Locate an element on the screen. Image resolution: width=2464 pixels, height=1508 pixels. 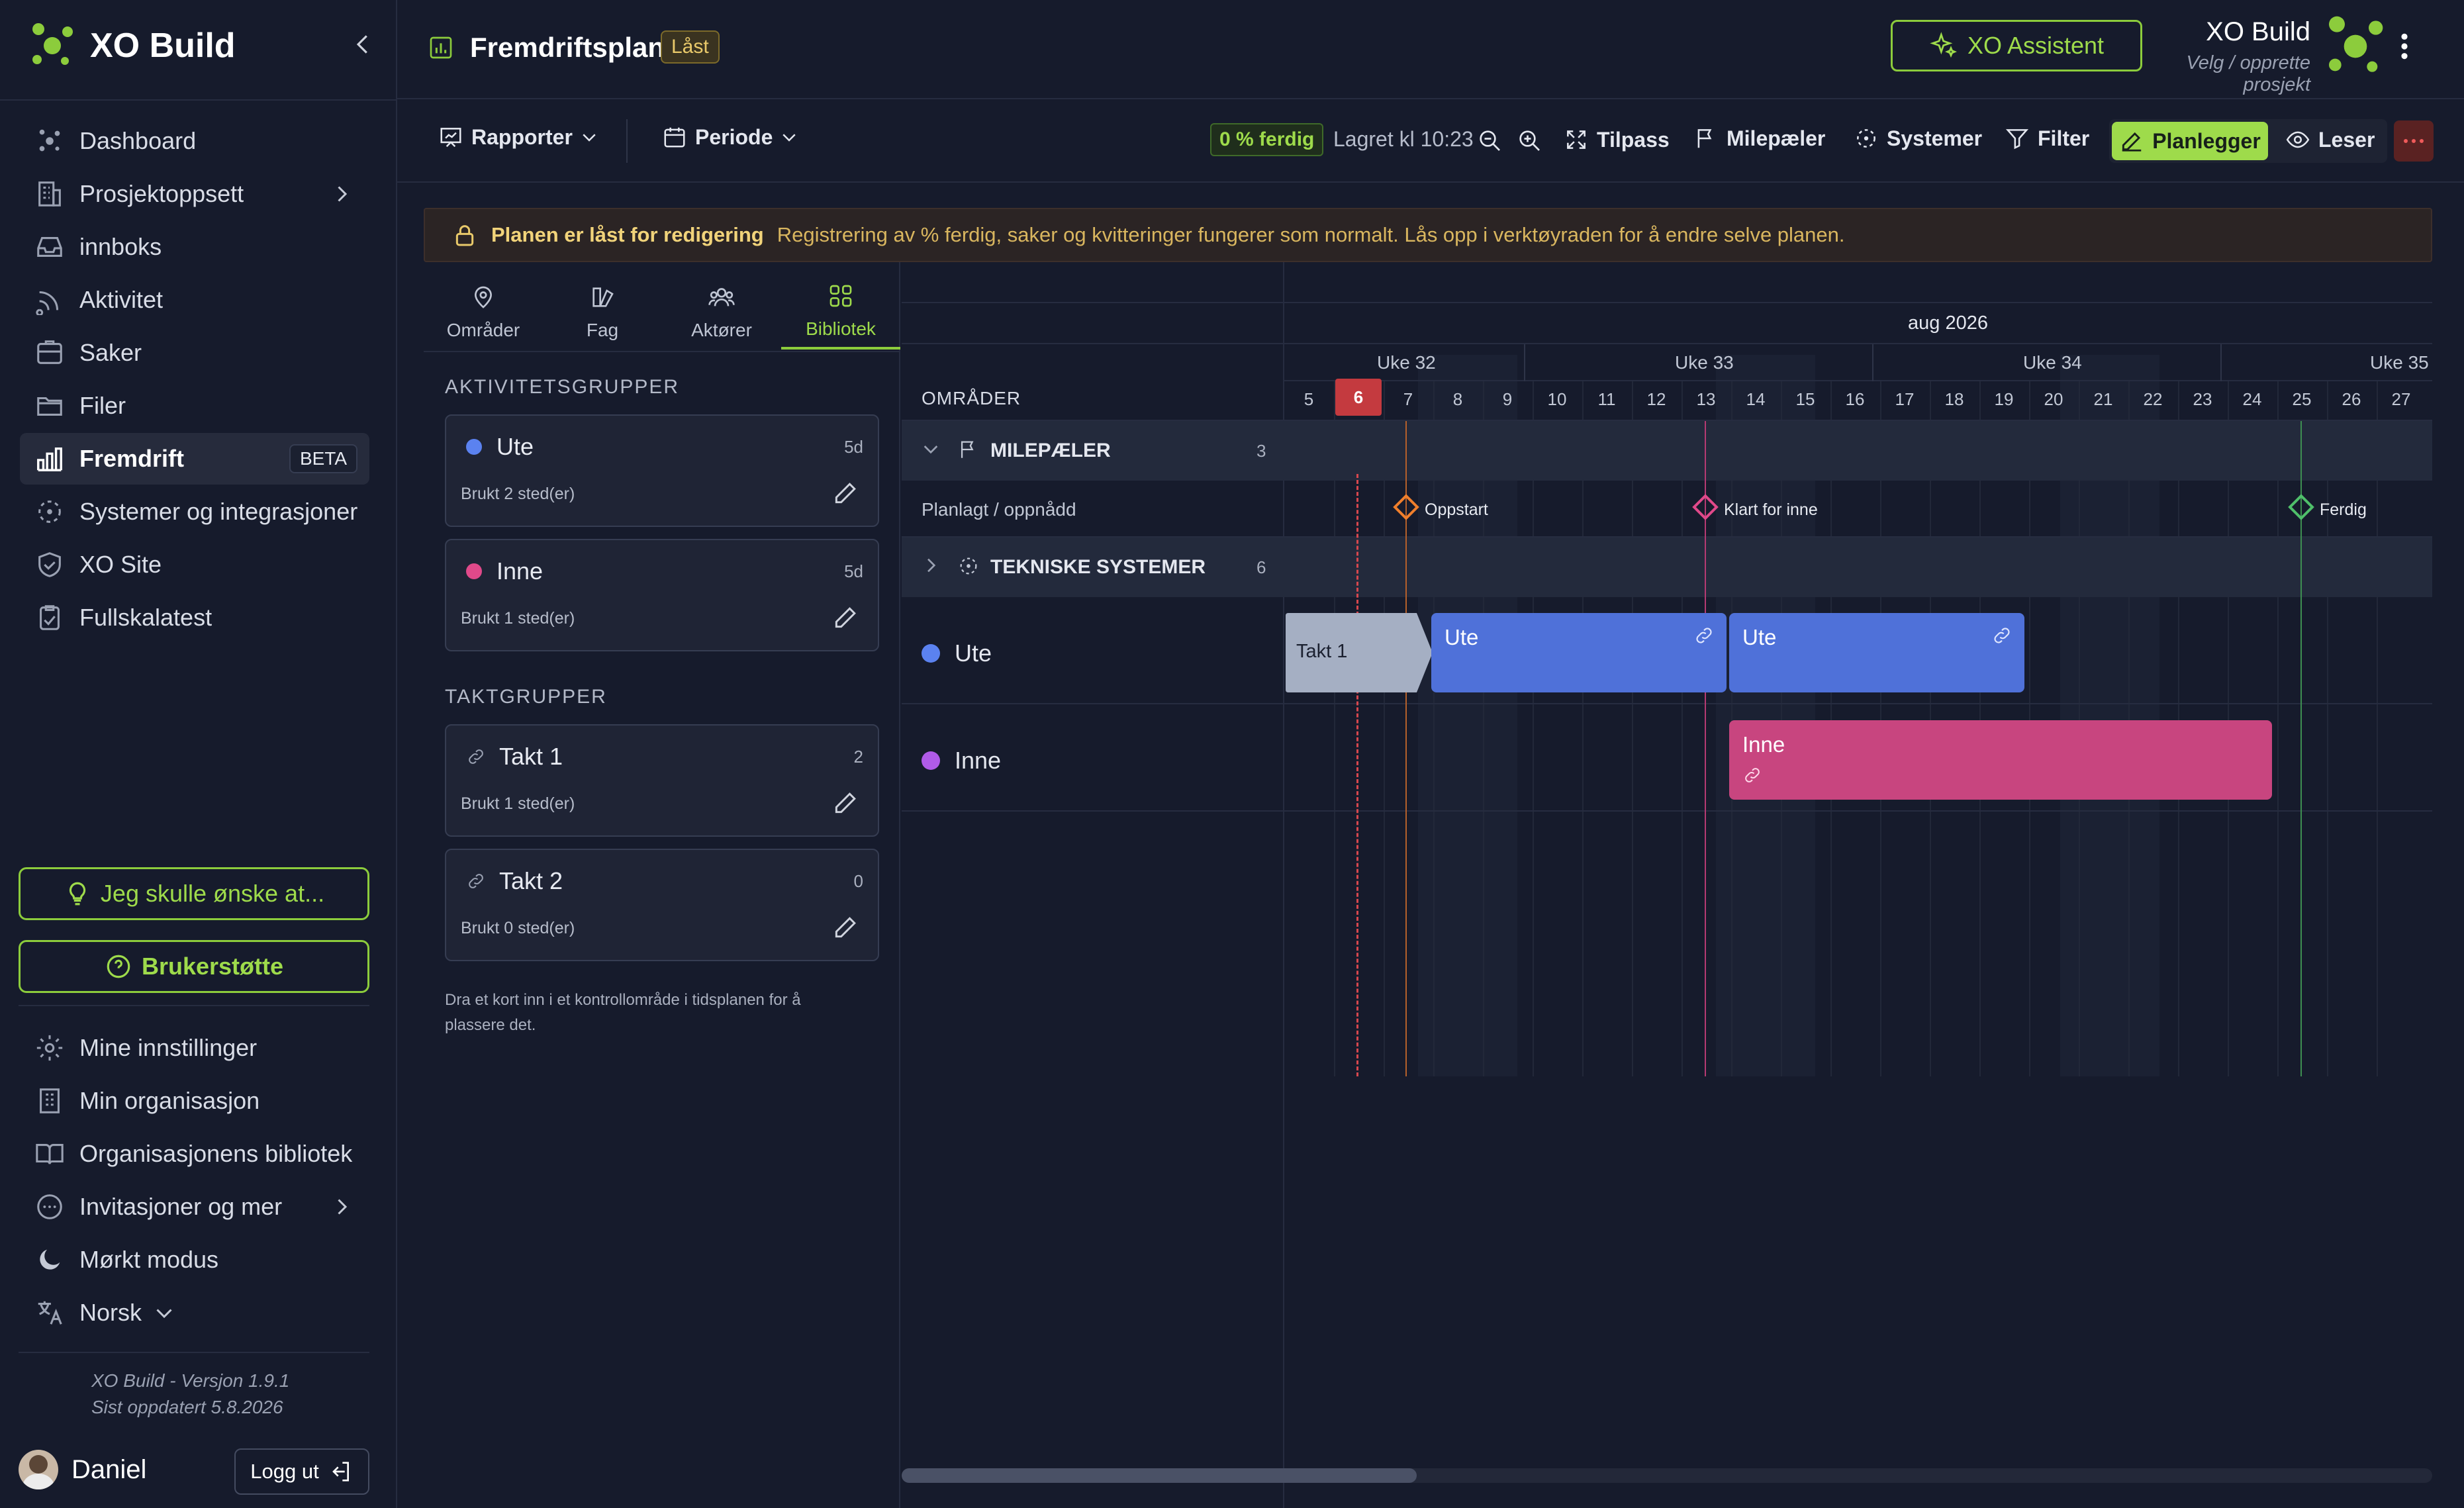
takt-bar: Takt 1 is located at coordinates (1359, 652).